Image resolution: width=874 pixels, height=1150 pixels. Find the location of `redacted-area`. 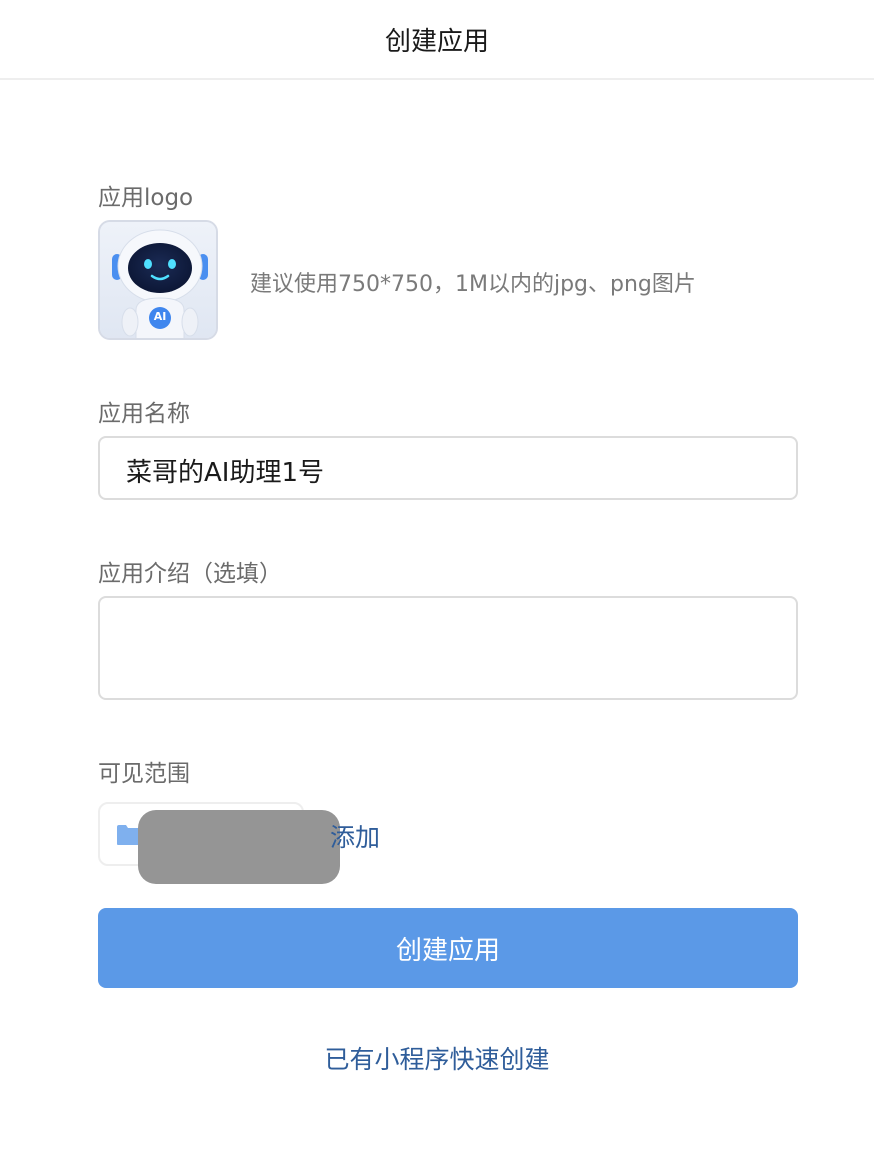

redacted-area is located at coordinates (239, 847).